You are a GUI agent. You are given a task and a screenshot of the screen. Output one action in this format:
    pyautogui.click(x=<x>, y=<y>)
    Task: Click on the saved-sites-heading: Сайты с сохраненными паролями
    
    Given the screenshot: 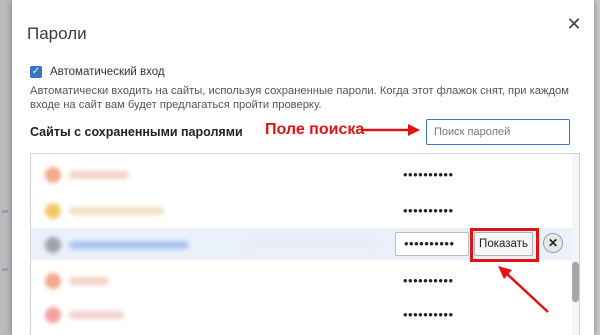 What is the action you would take?
    pyautogui.click(x=136, y=132)
    